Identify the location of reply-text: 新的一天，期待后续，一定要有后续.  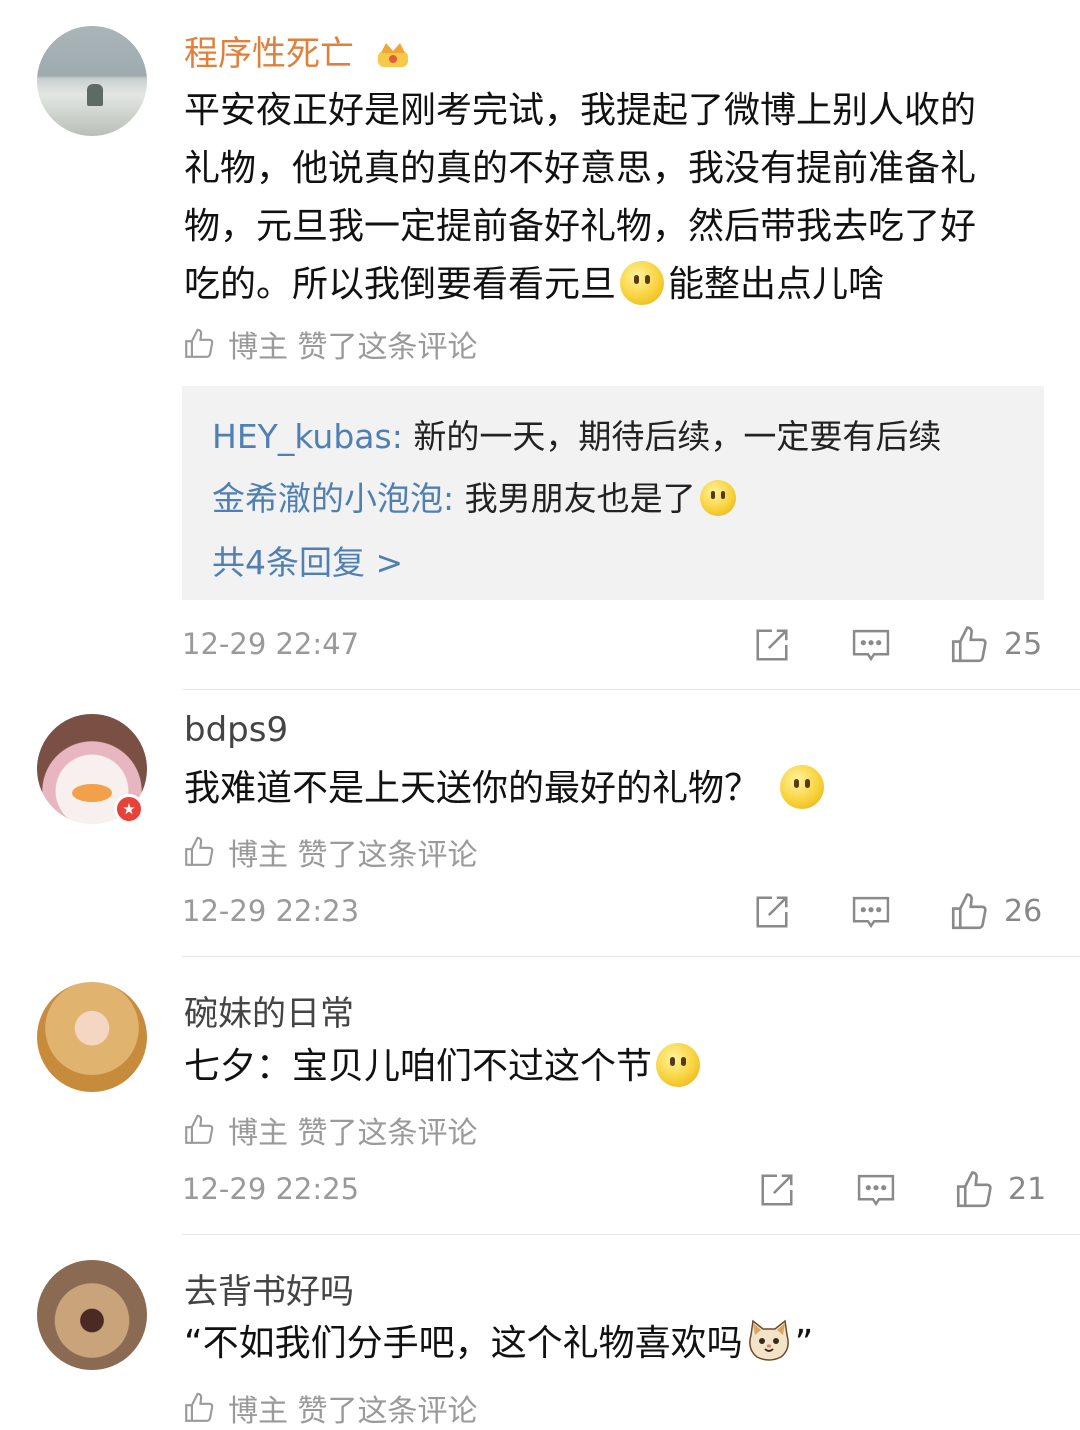
(677, 436).